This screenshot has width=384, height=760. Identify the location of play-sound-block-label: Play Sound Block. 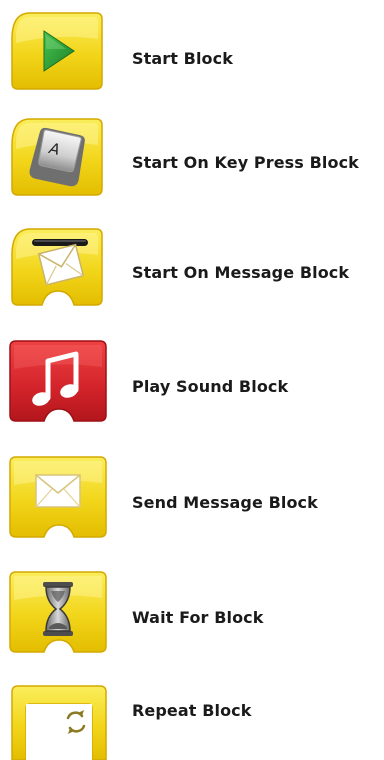
(210, 386).